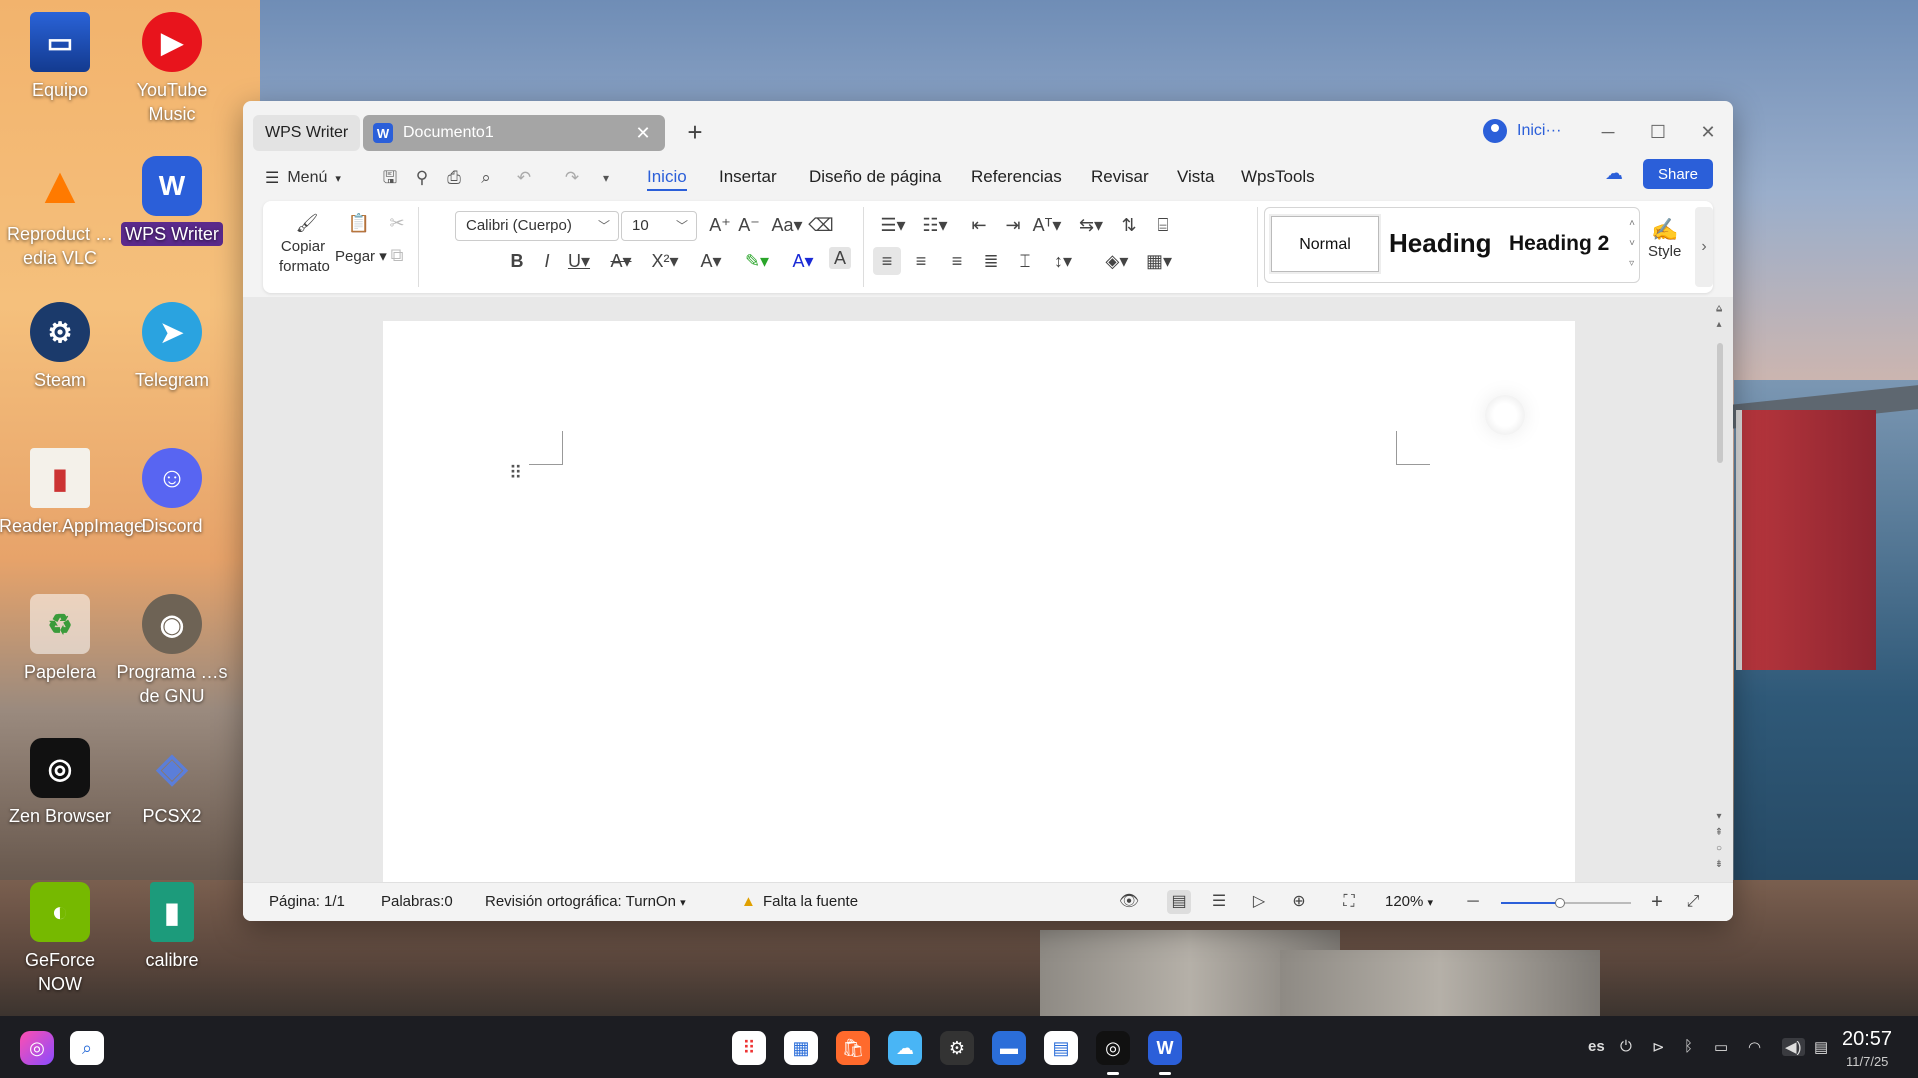 The image size is (1918, 1078). I want to click on font-name-select: Calibri (Cuerpo) ﹀, so click(537, 226).